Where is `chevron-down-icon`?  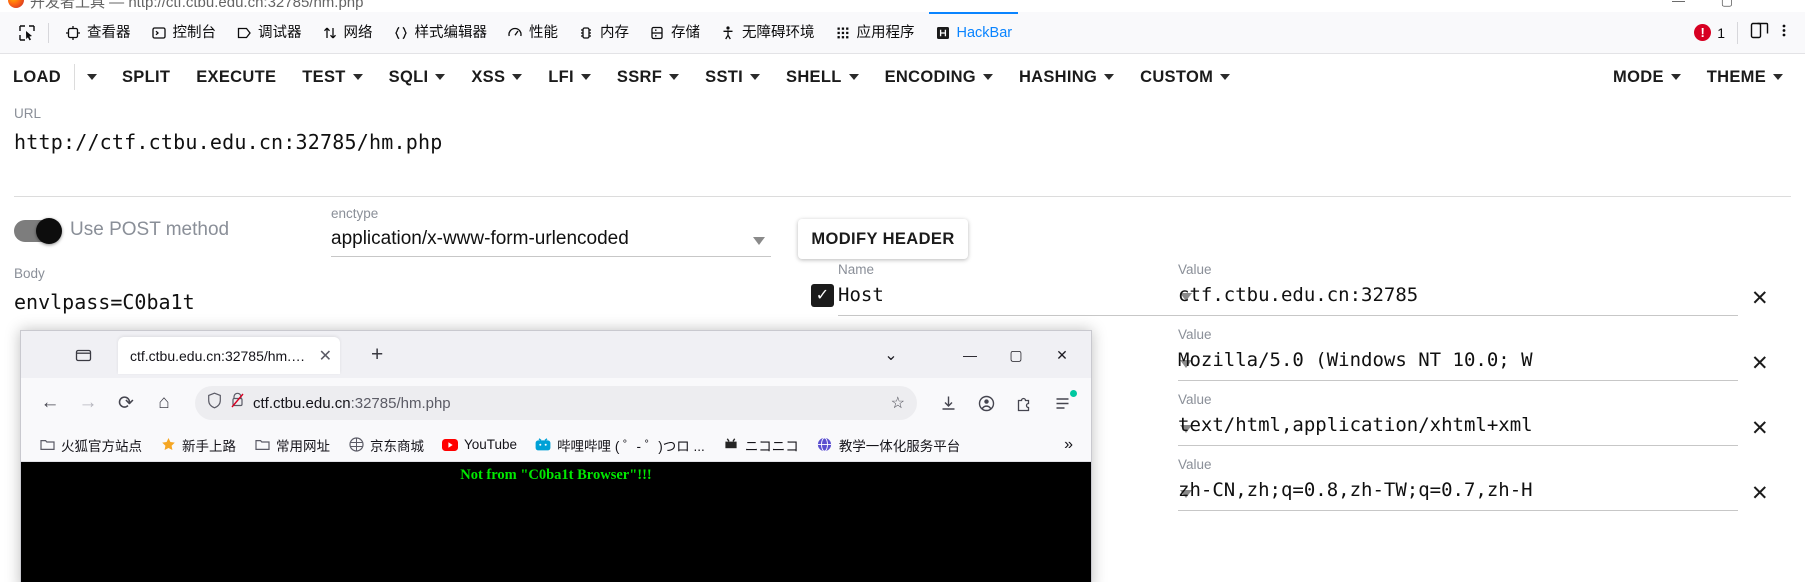
chevron-down-icon is located at coordinates (1109, 77).